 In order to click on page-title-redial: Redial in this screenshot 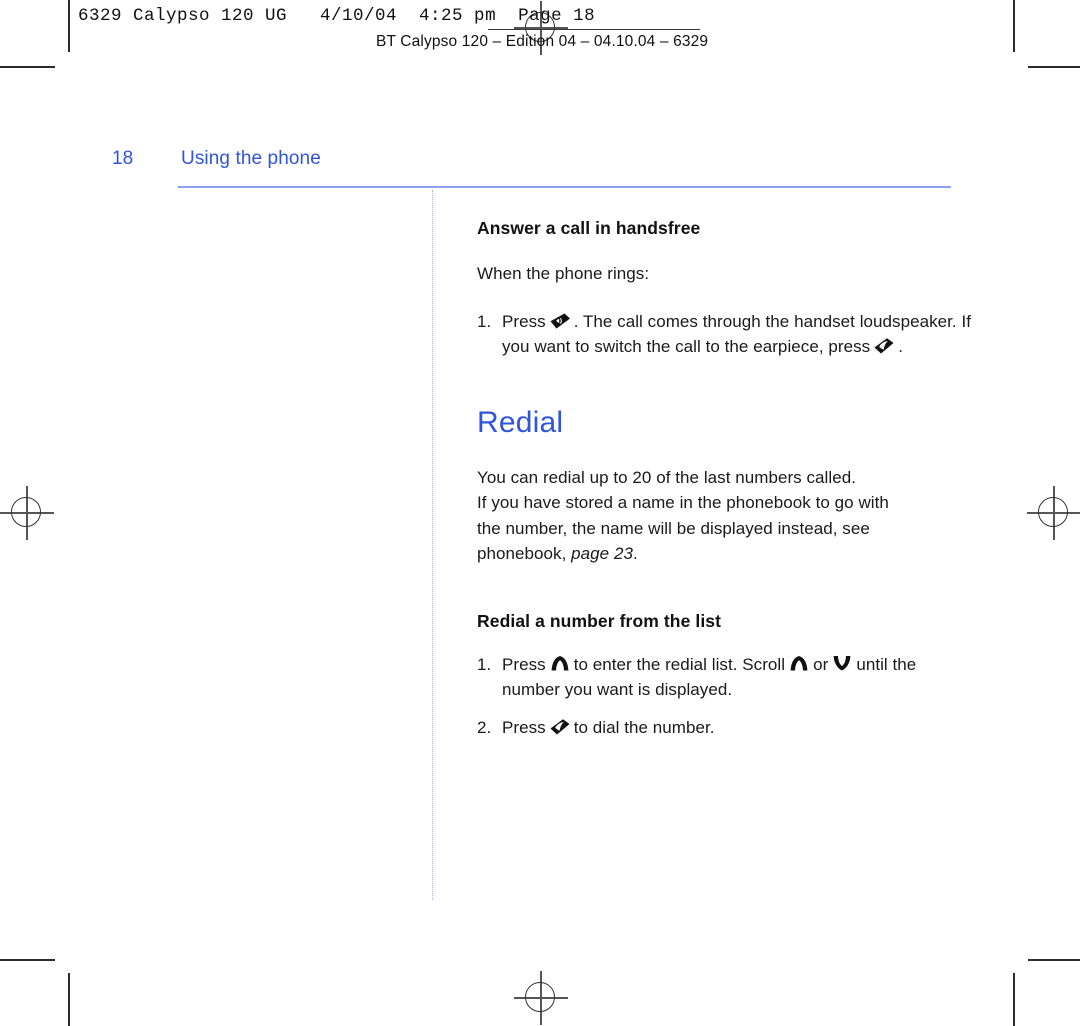, I will do `click(520, 422)`.